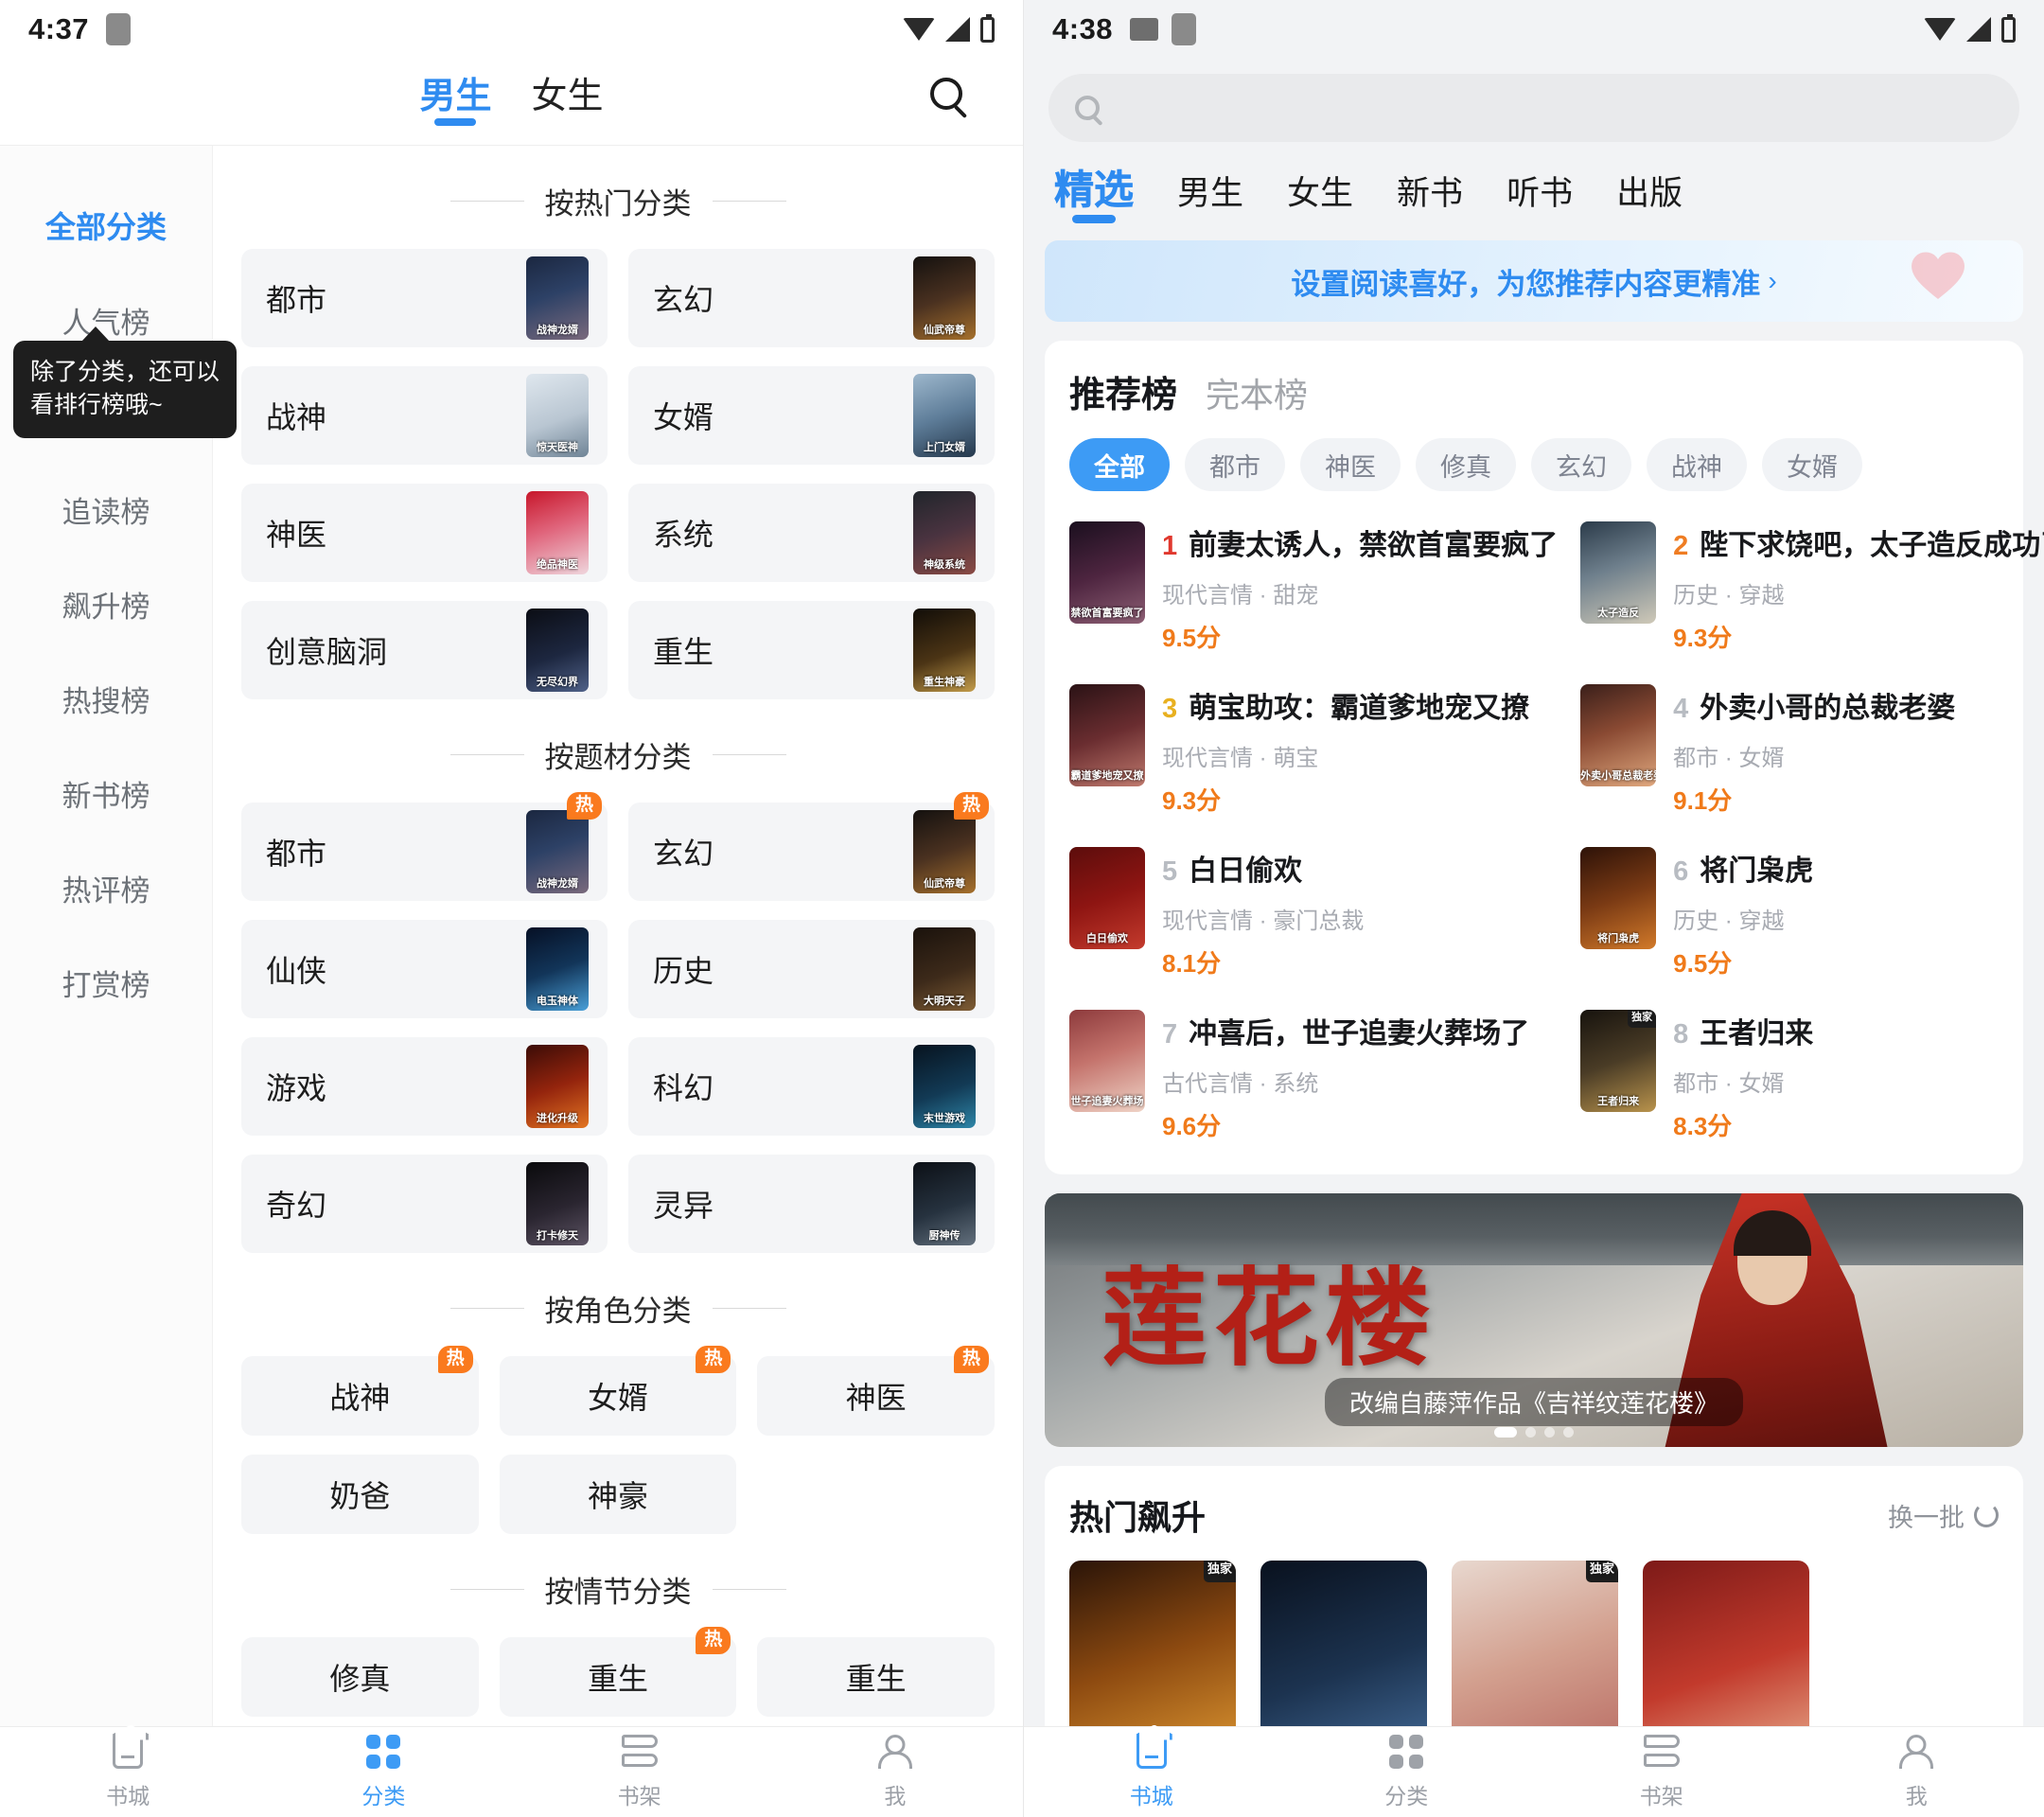 The image size is (2044, 1817). I want to click on plot-chip: 修真, so click(360, 1677).